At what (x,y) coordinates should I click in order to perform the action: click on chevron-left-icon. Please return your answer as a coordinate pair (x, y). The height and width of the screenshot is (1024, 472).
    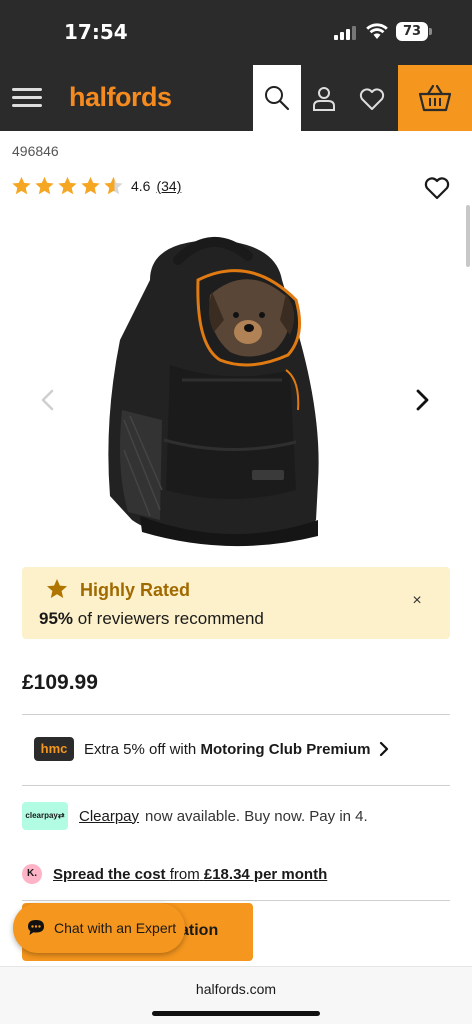
    Looking at the image, I should click on (48, 400).